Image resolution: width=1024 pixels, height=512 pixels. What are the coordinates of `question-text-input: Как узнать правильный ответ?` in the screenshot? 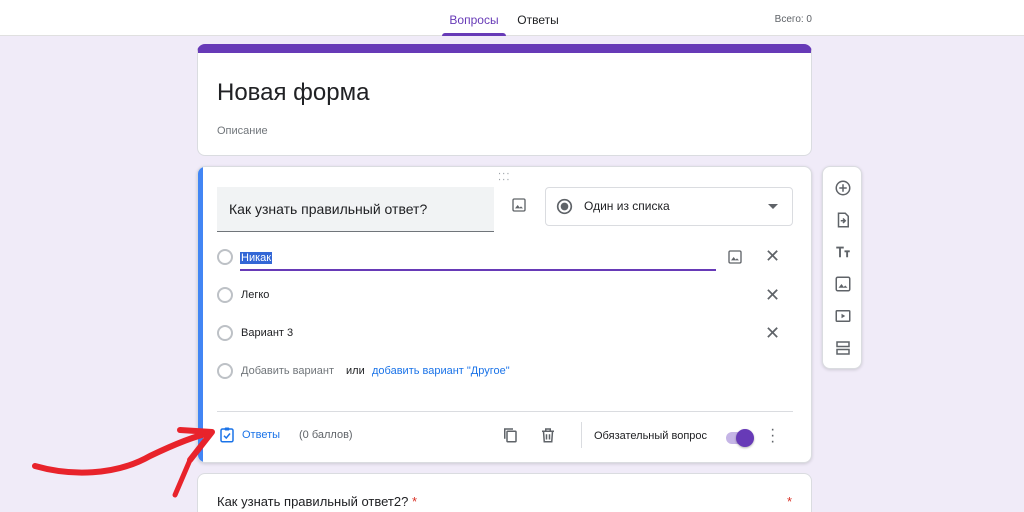 It's located at (355, 209).